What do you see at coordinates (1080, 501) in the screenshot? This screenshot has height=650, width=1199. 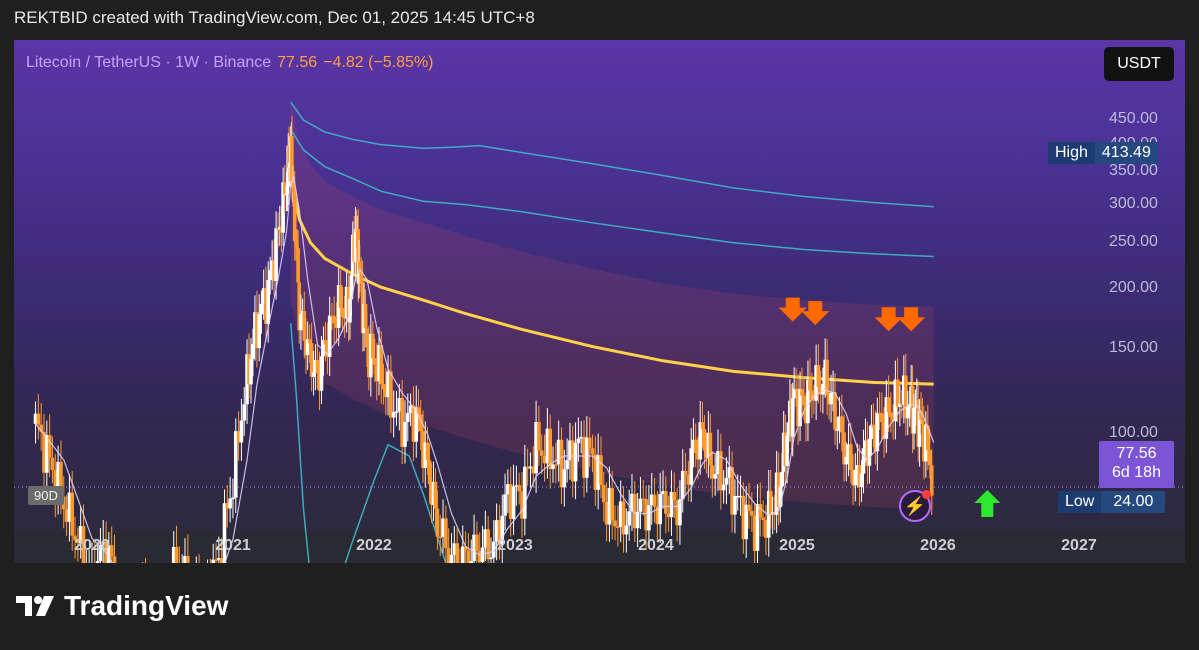 I see `low-label-text: Low` at bounding box center [1080, 501].